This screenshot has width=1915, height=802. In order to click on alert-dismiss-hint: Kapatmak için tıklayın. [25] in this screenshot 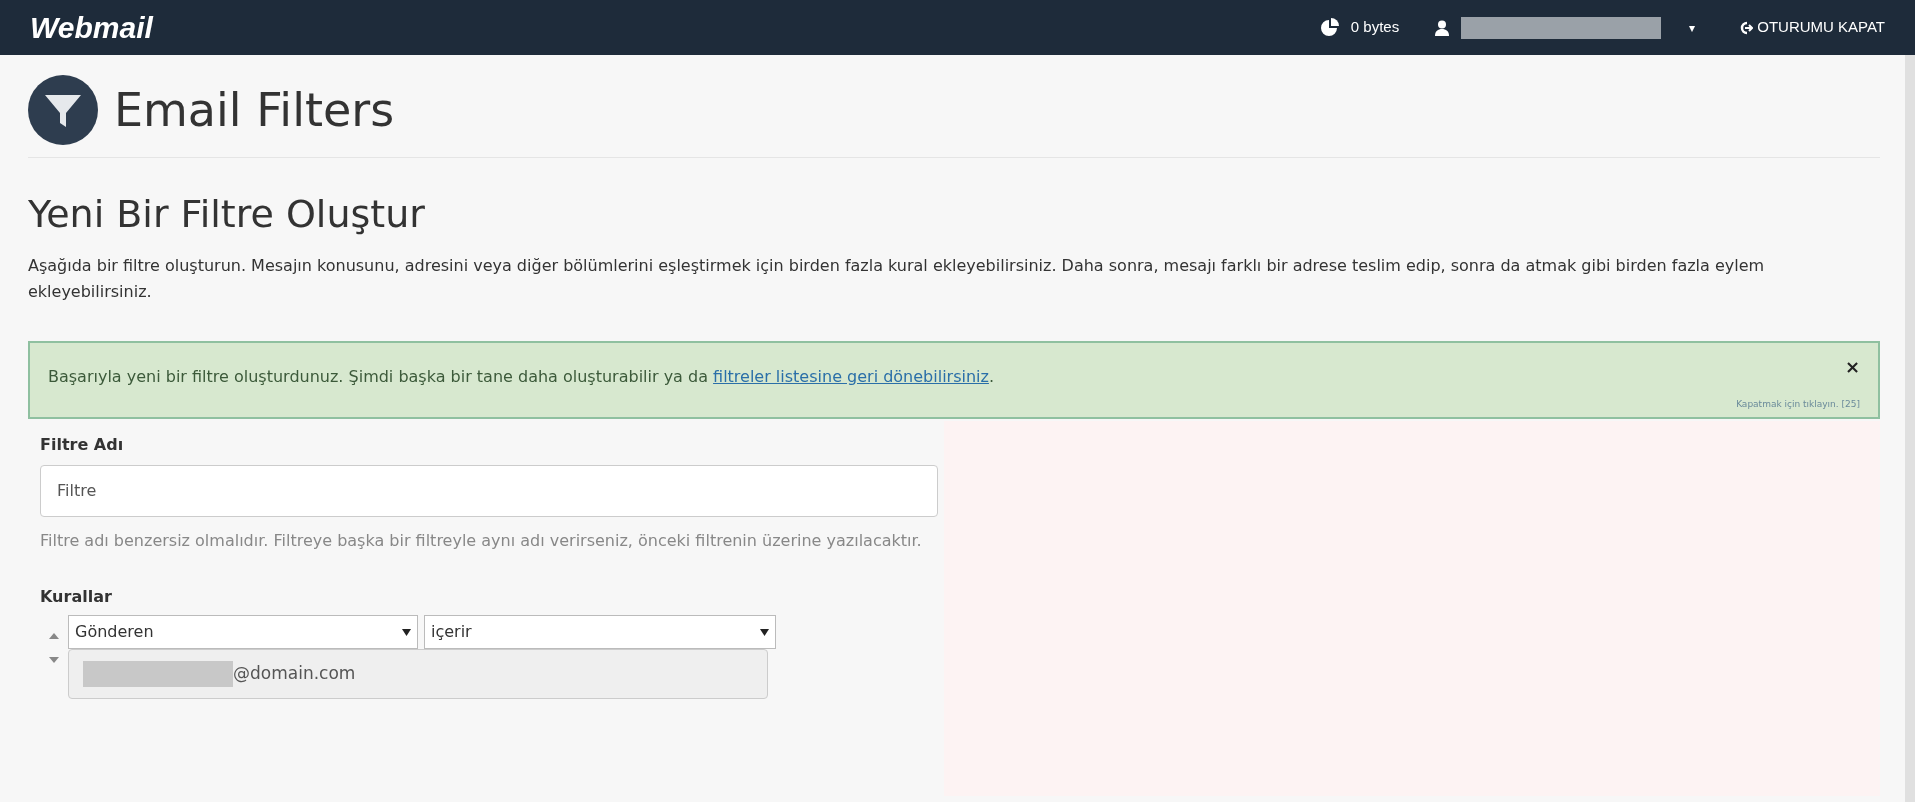, I will do `click(1798, 404)`.